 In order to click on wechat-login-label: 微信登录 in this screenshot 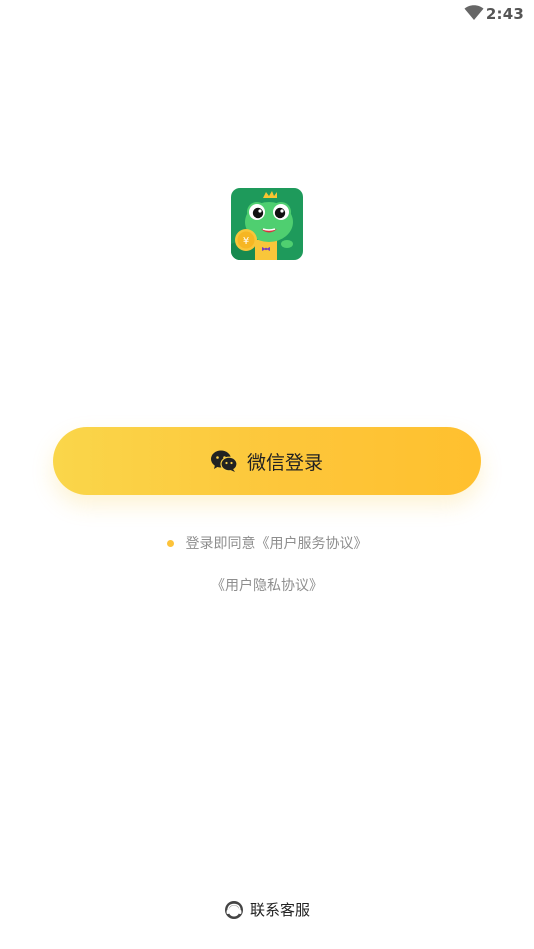, I will do `click(284, 462)`.